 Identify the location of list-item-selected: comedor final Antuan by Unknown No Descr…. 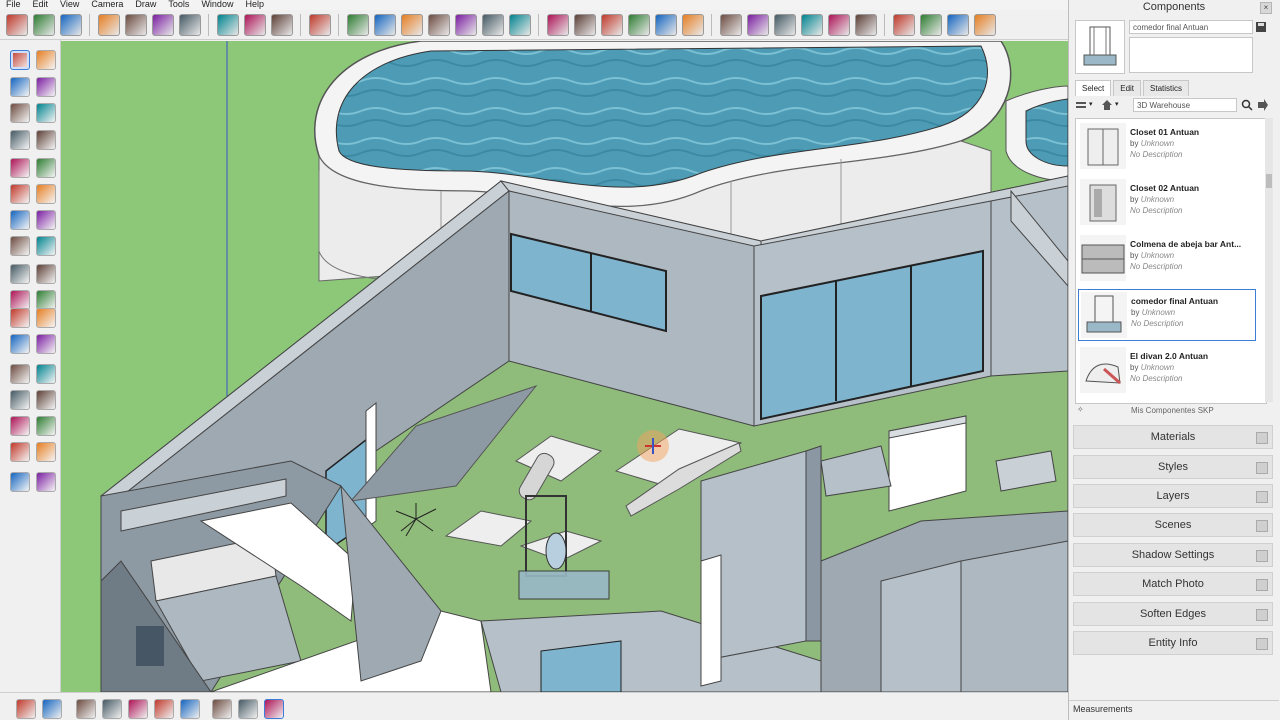
(1167, 315).